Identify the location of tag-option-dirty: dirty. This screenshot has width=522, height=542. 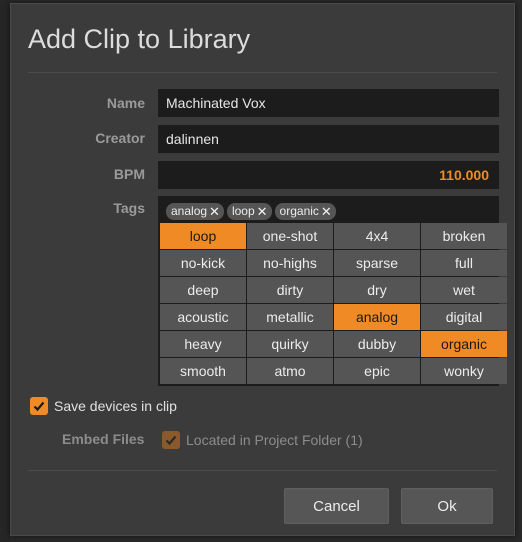
(290, 290).